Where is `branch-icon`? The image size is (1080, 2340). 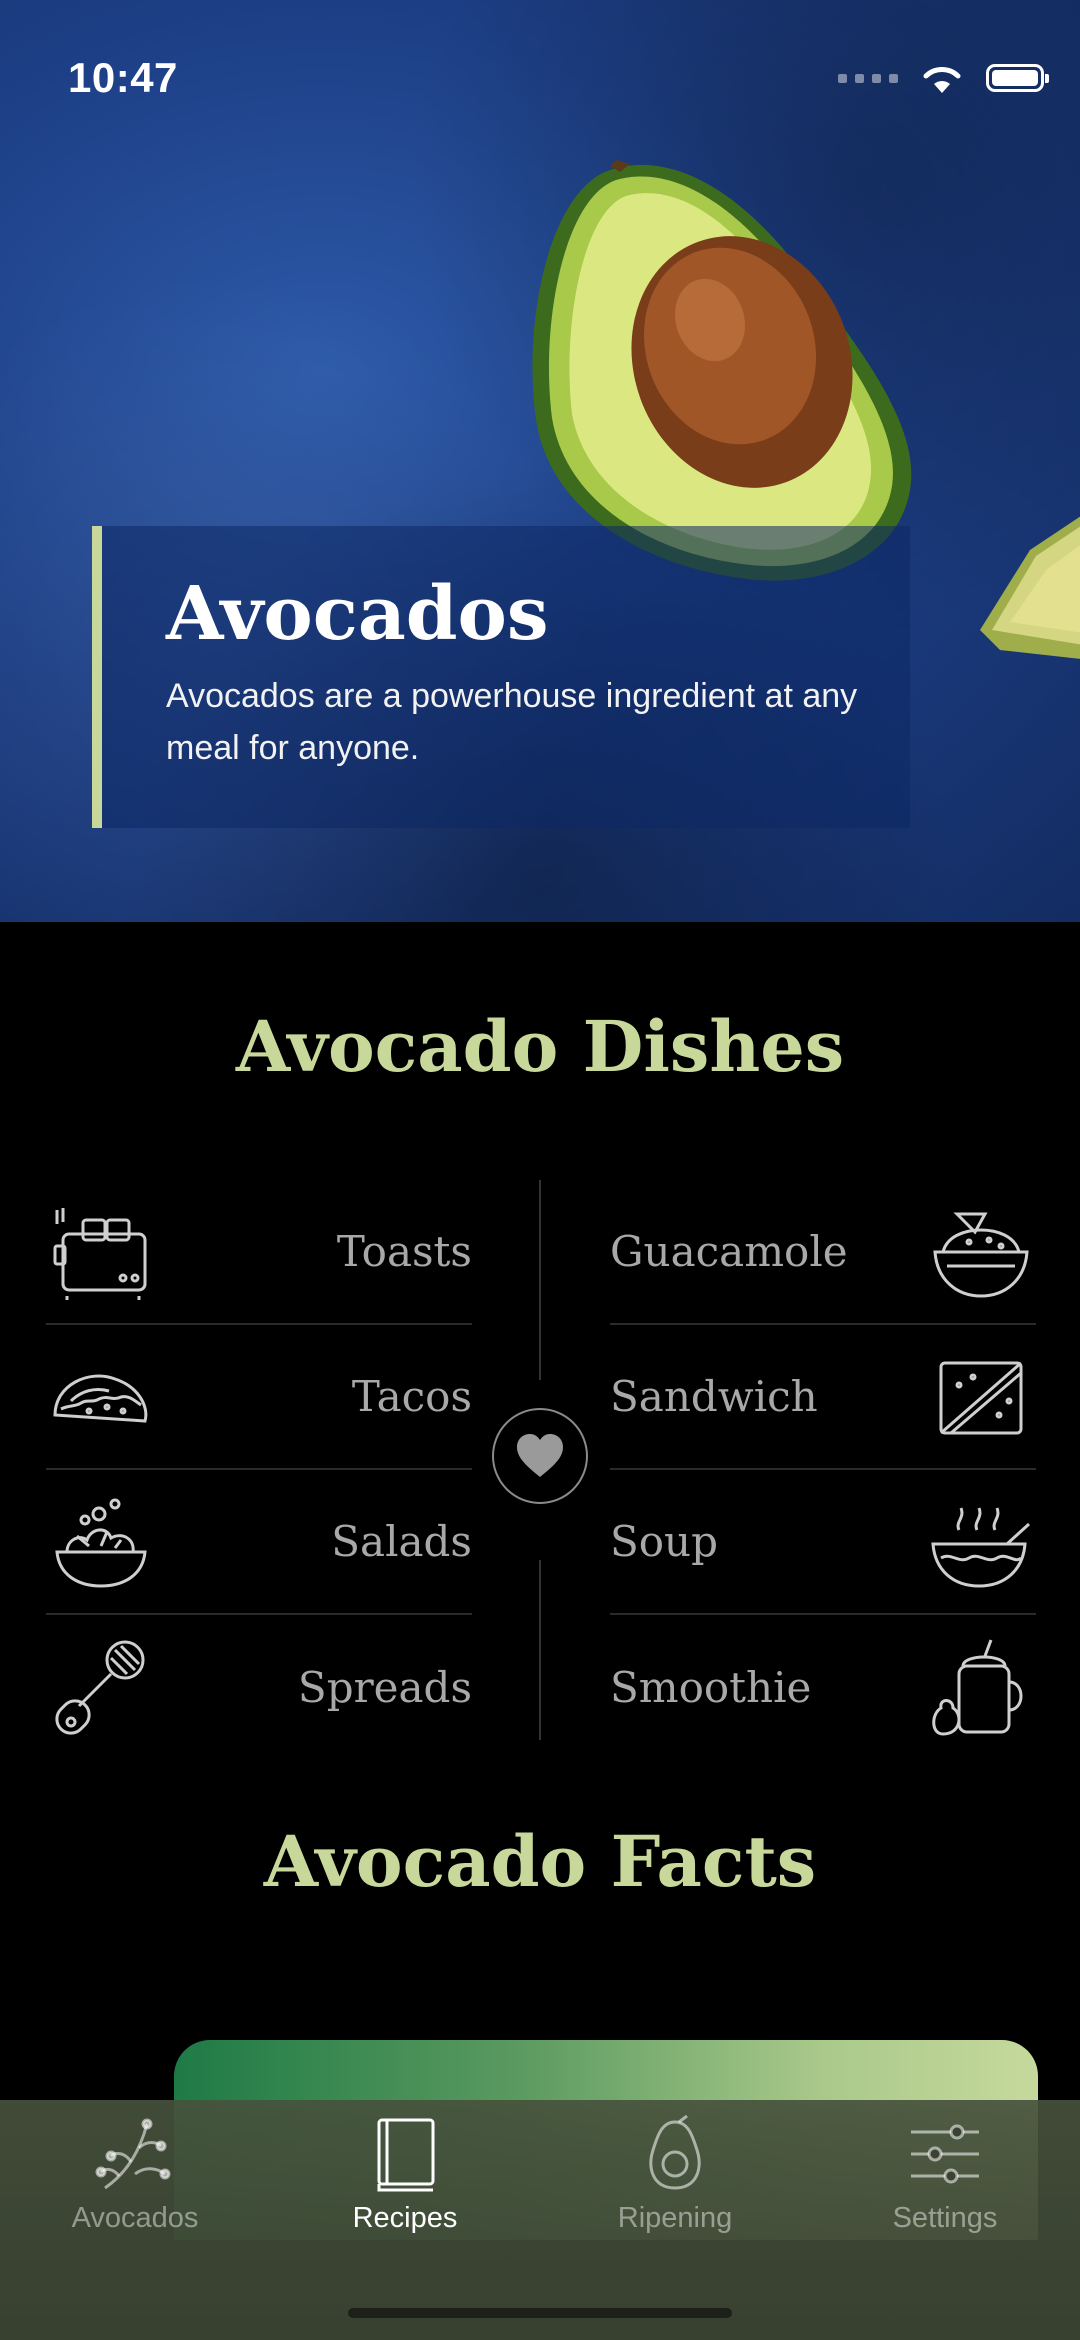
branch-icon is located at coordinates (133, 2154).